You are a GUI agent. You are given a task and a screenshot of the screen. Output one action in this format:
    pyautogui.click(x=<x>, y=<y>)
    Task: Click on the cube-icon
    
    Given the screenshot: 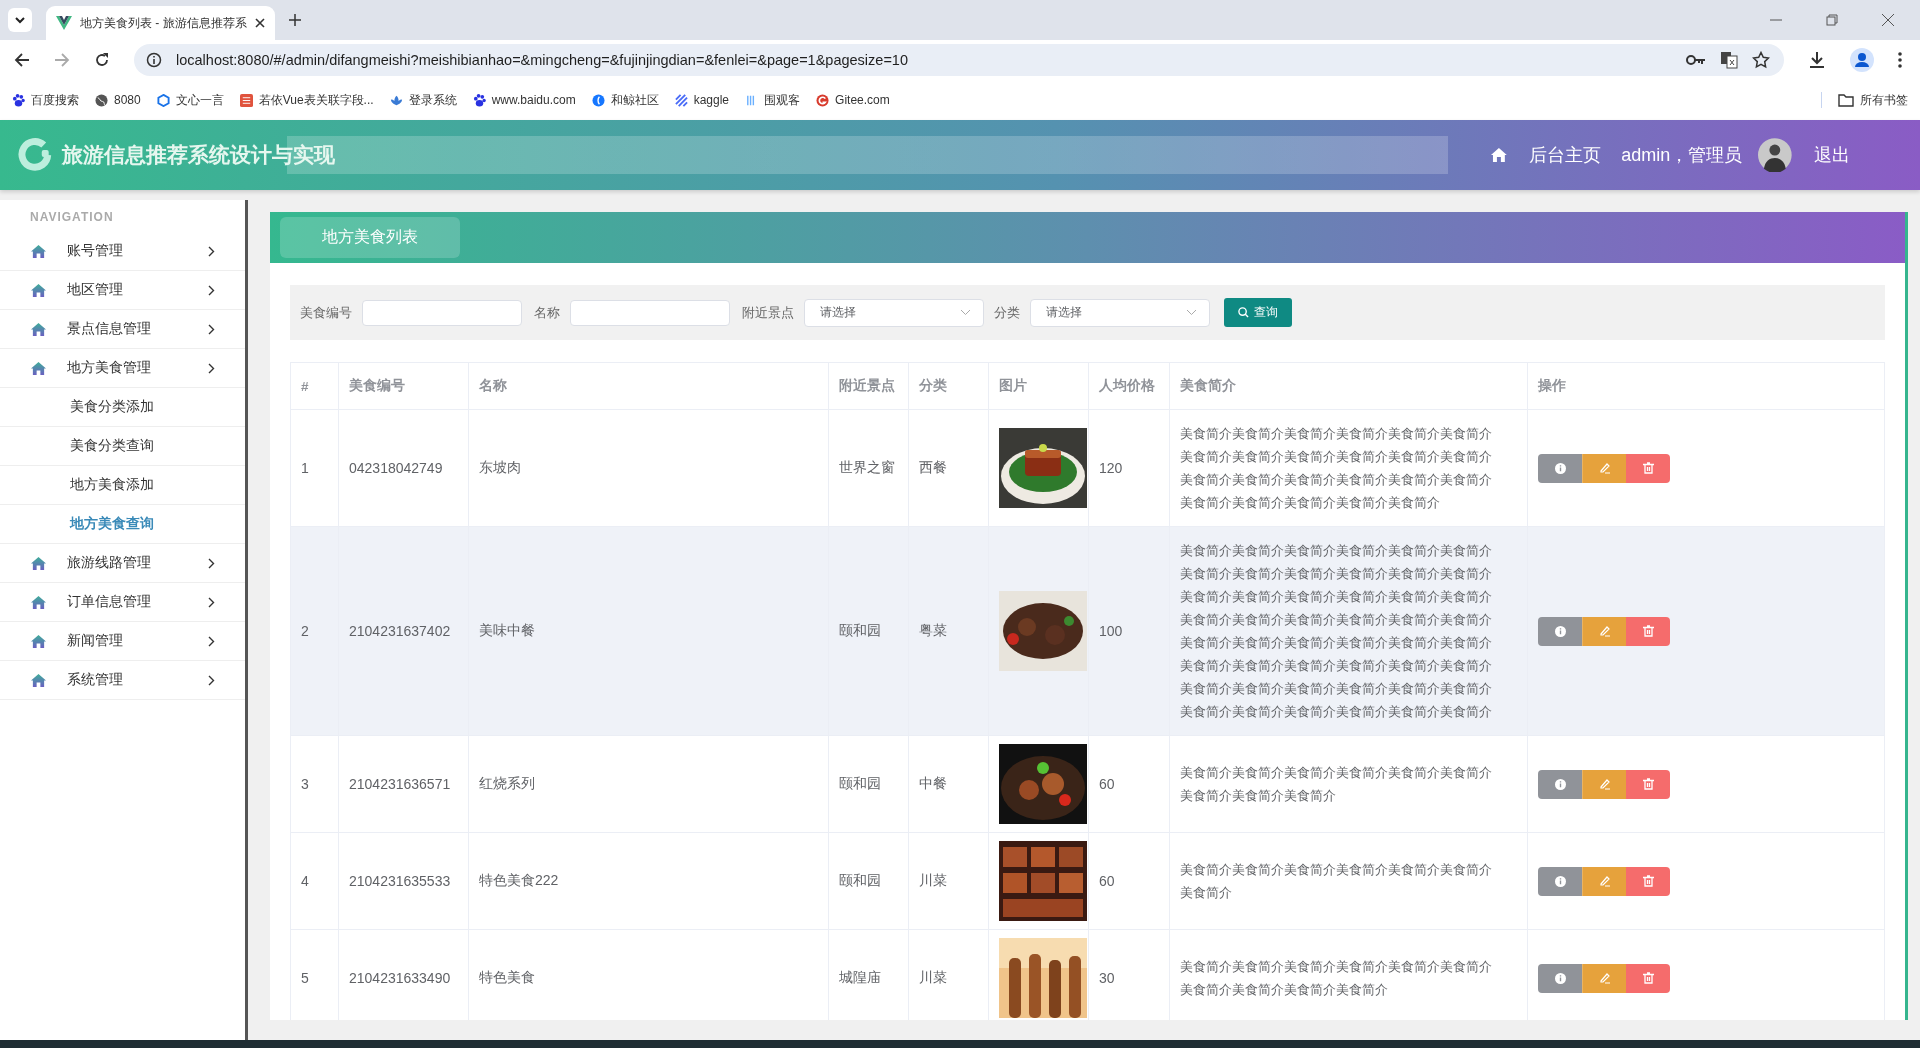 What is the action you would take?
    pyautogui.click(x=163, y=100)
    